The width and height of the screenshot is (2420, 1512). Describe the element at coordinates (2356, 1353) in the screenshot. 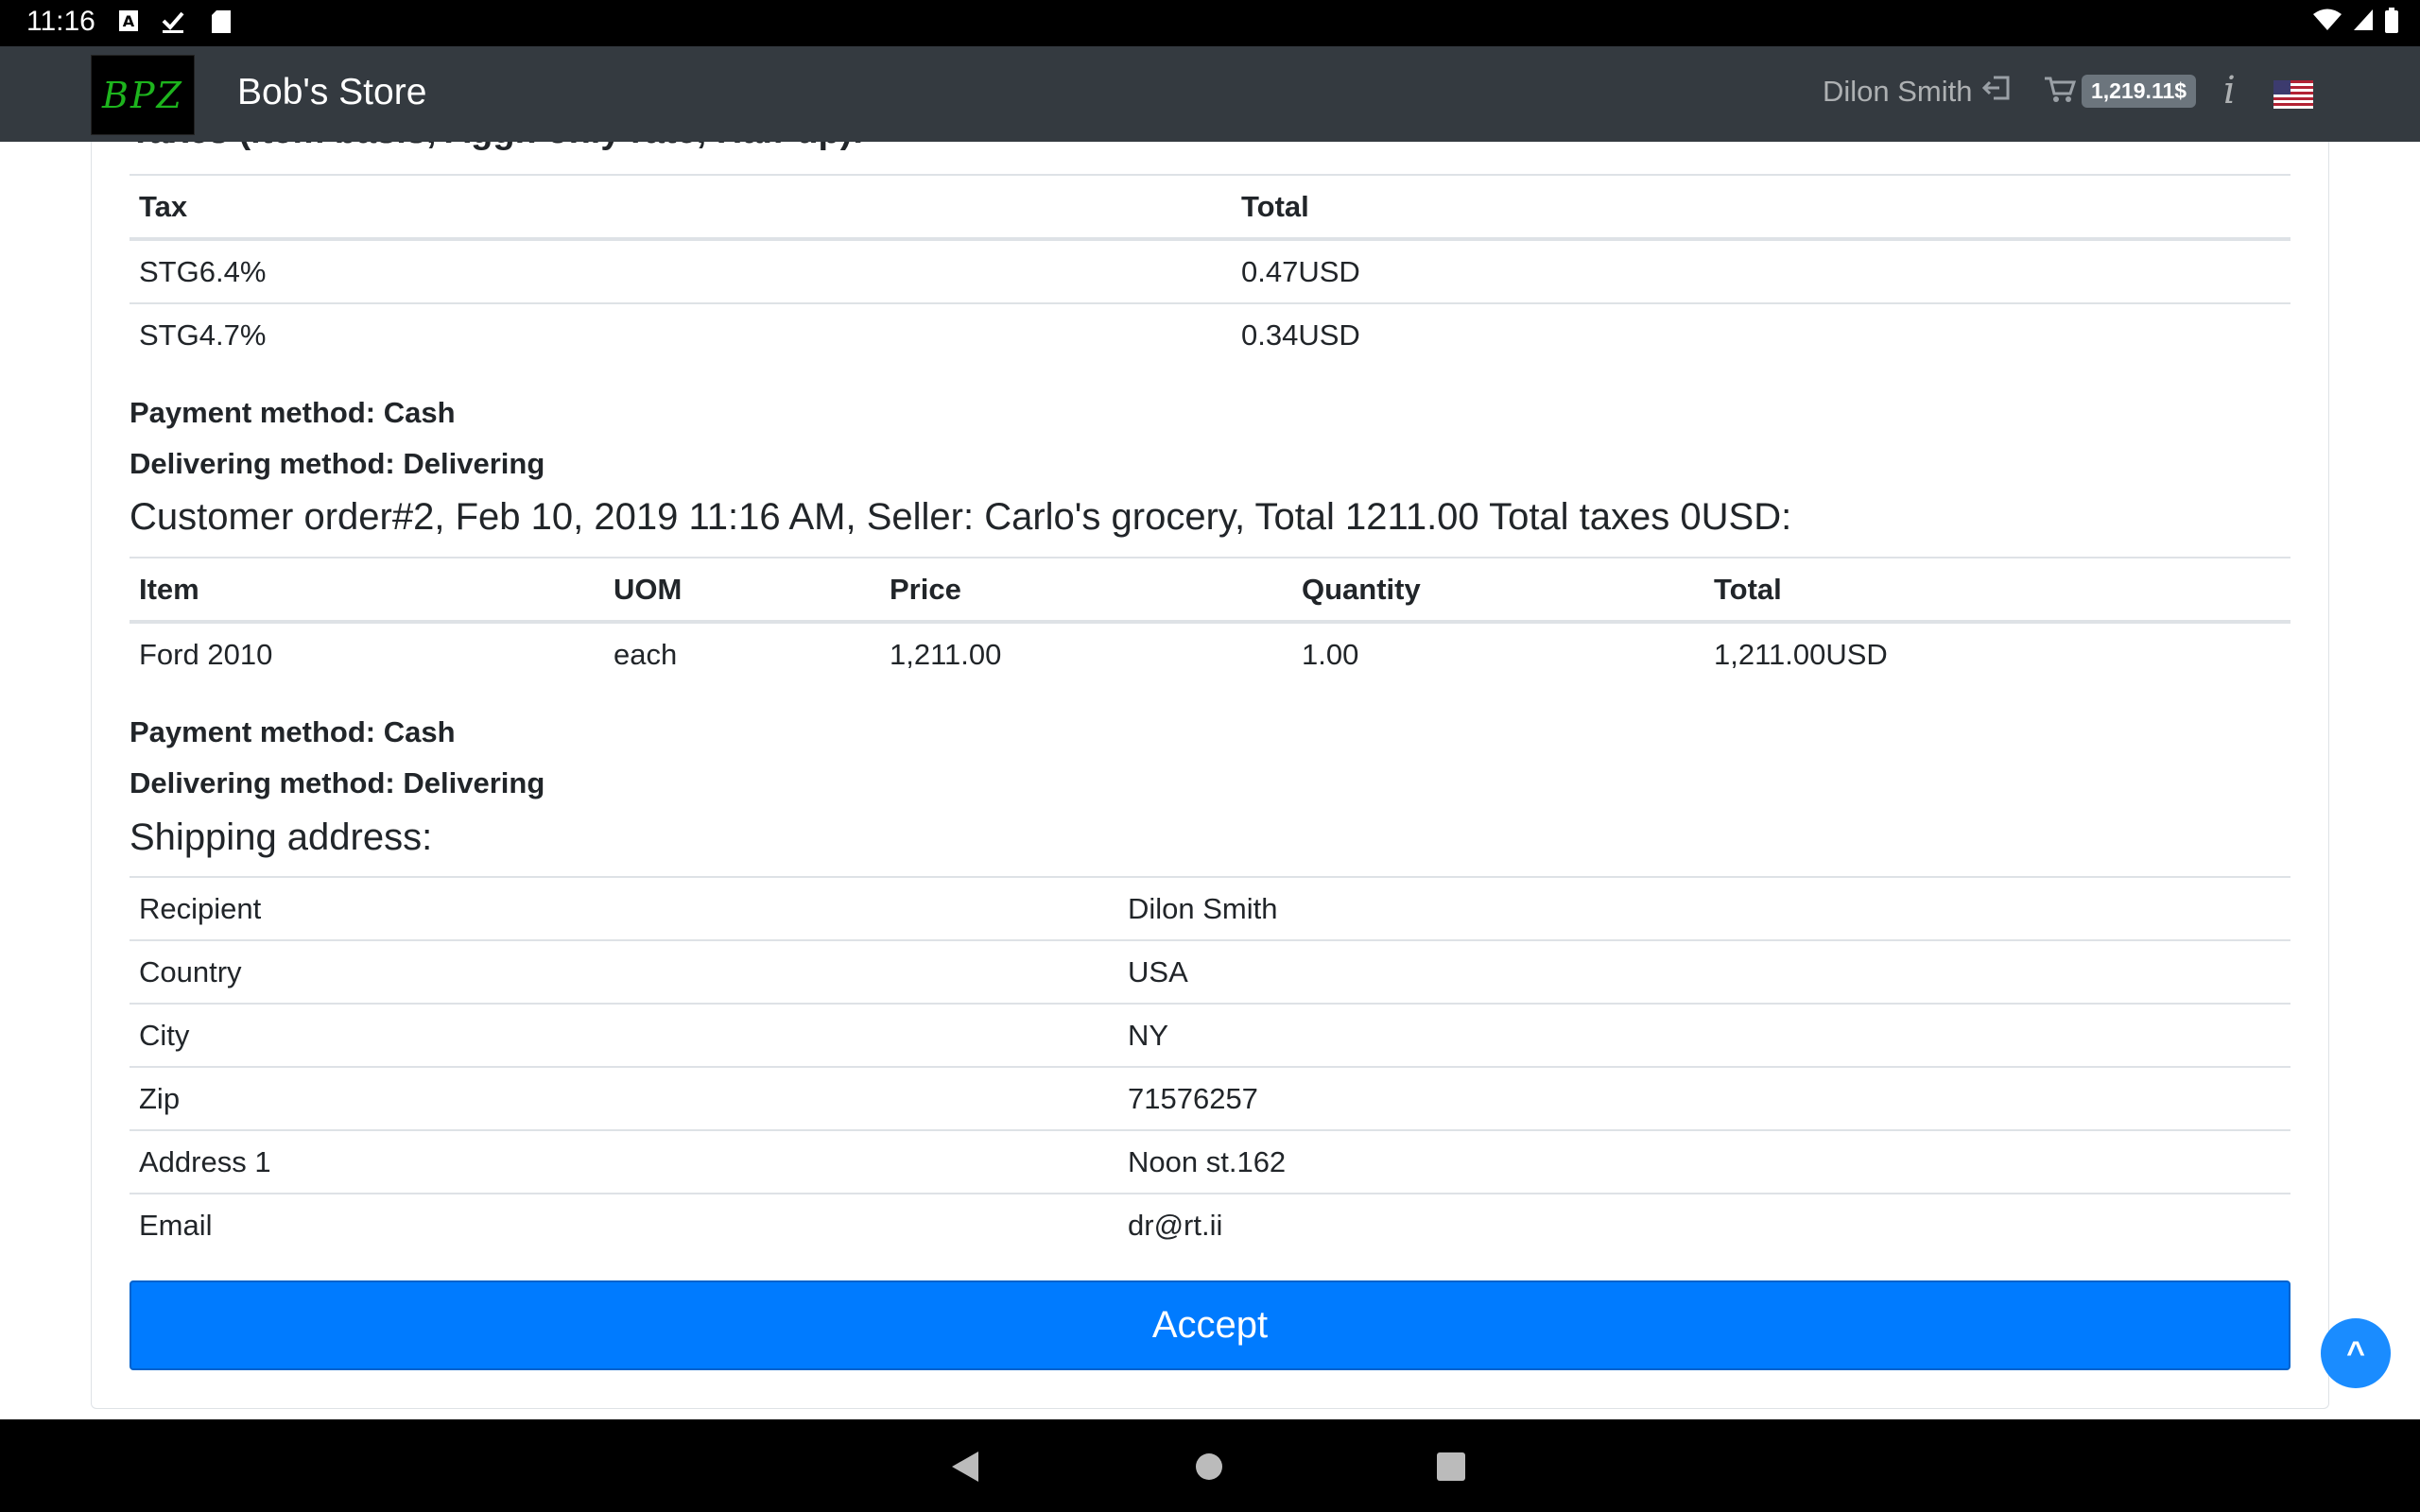

I see `scroll-to-top-button: ^` at that location.